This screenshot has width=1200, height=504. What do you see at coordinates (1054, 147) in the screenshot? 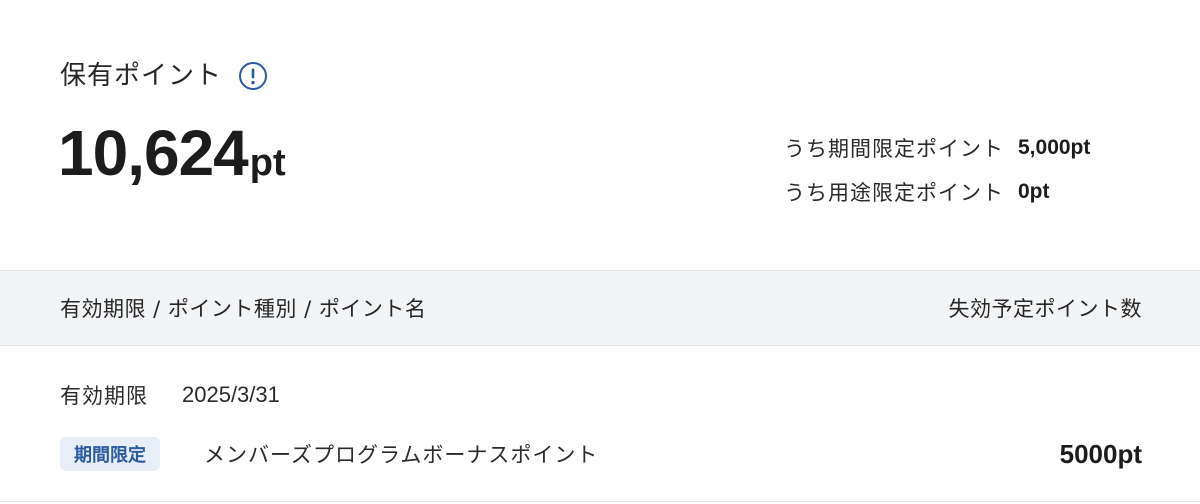
I see `breakdown-value: 5,000pt` at bounding box center [1054, 147].